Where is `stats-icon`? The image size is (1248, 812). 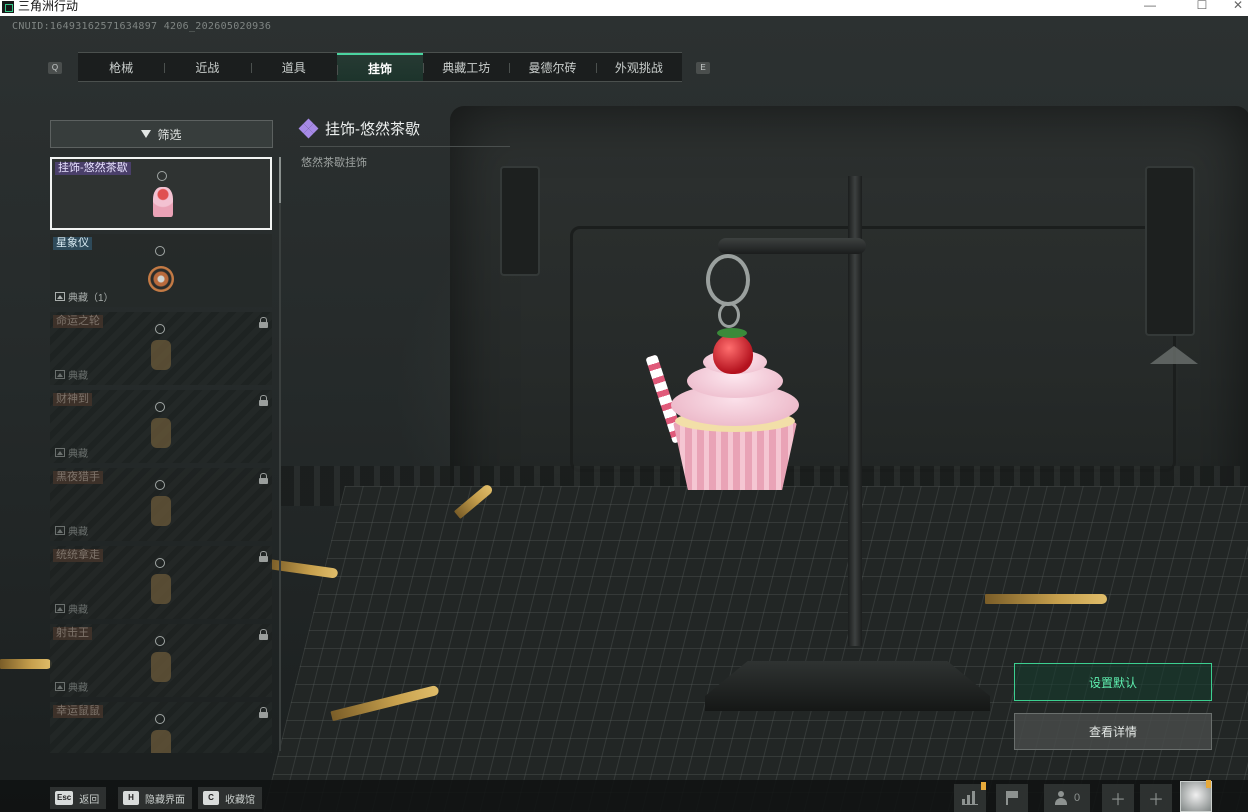 stats-icon is located at coordinates (970, 798).